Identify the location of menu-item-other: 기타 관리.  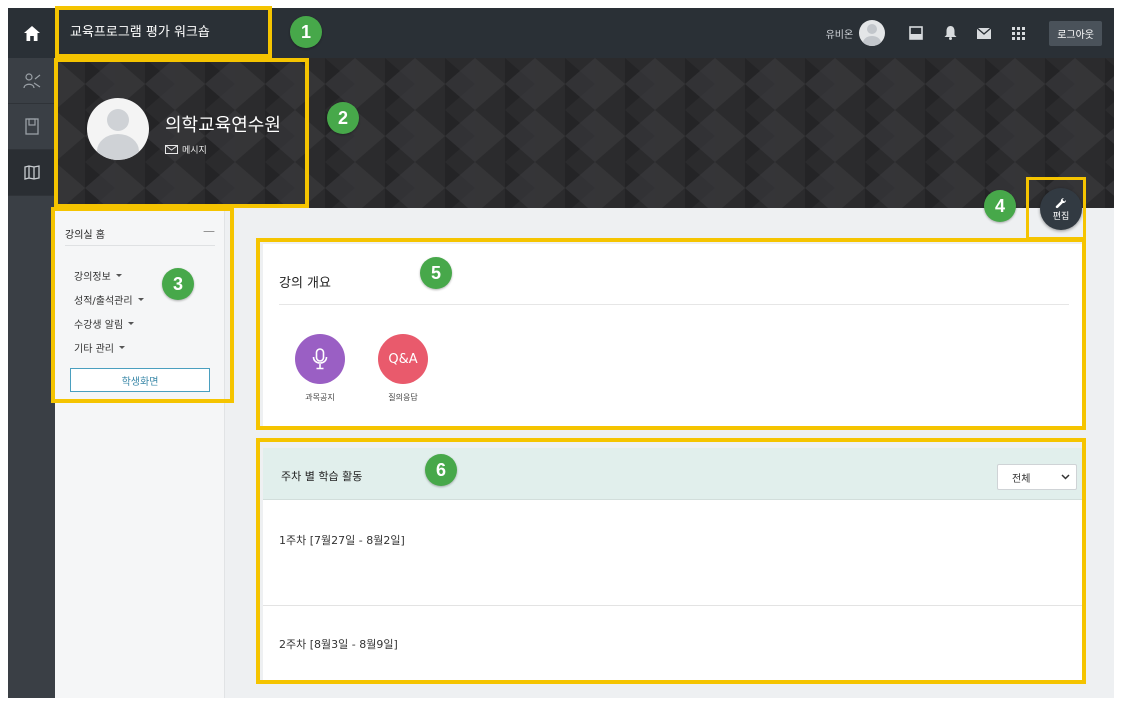
(109, 347).